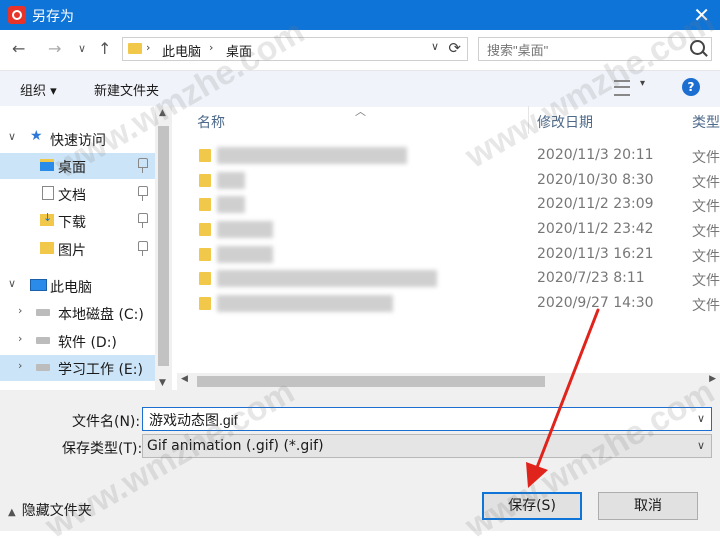 This screenshot has height=546, width=720. Describe the element at coordinates (162, 113) in the screenshot. I see `scroll-up-icon: ▲` at that location.